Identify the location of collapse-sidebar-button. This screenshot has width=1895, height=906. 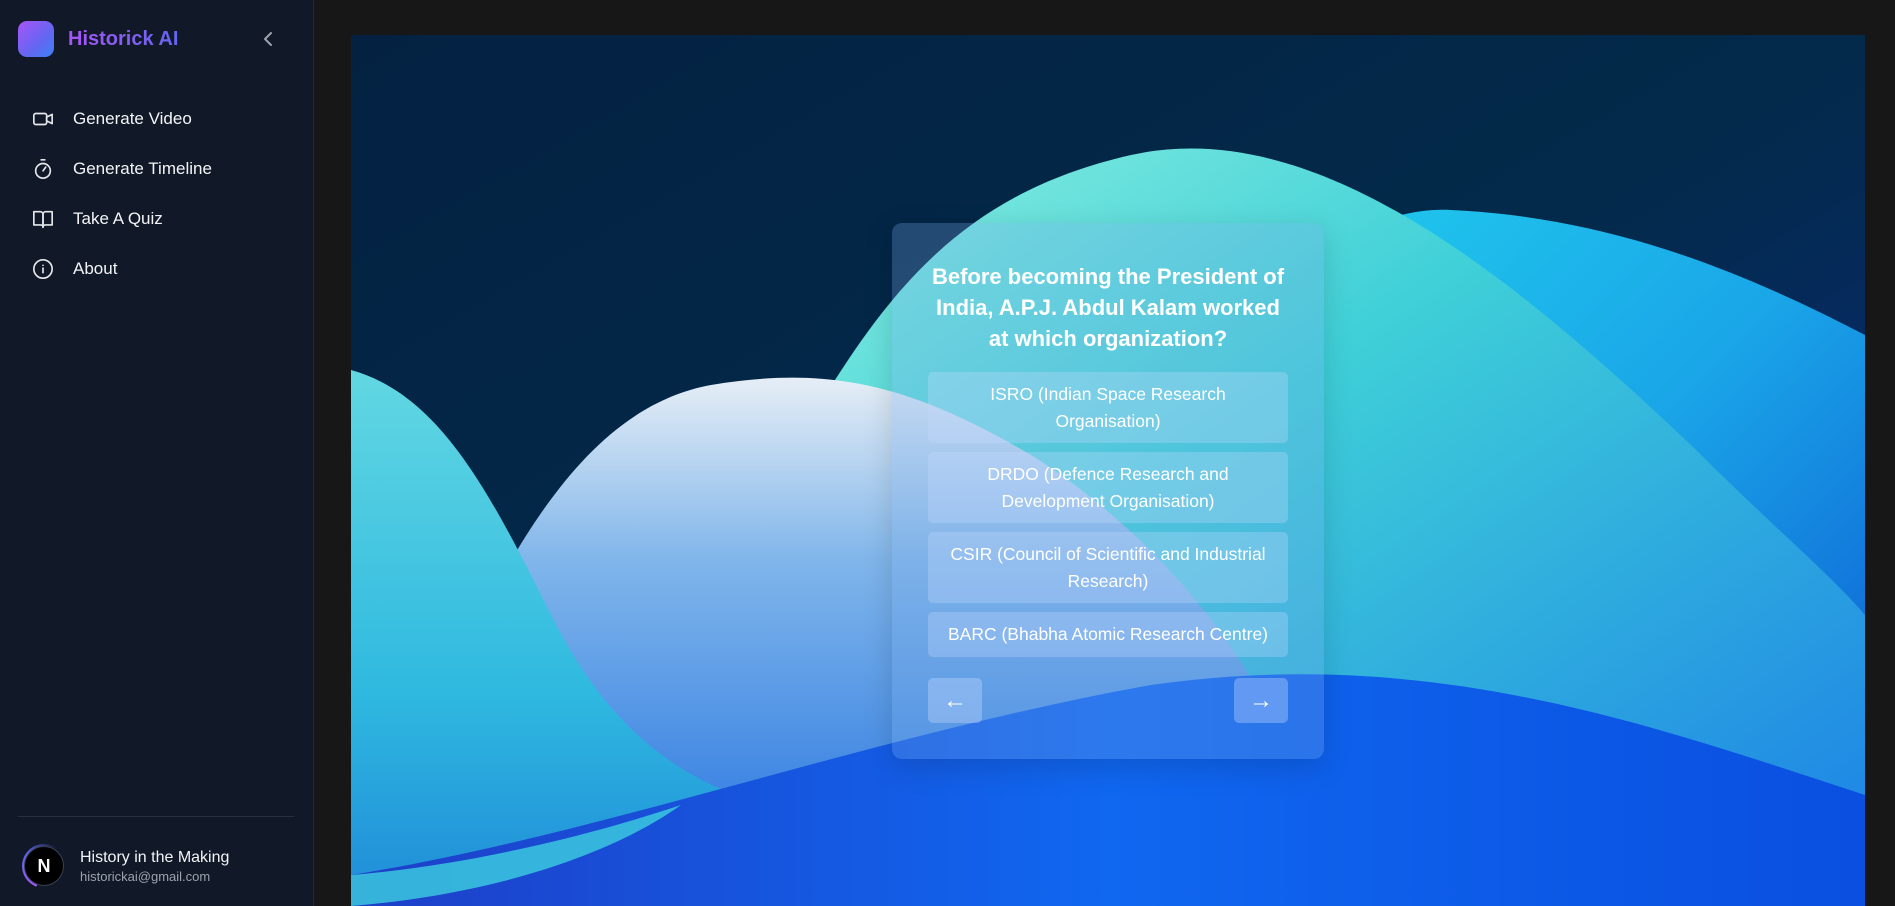
(268, 39).